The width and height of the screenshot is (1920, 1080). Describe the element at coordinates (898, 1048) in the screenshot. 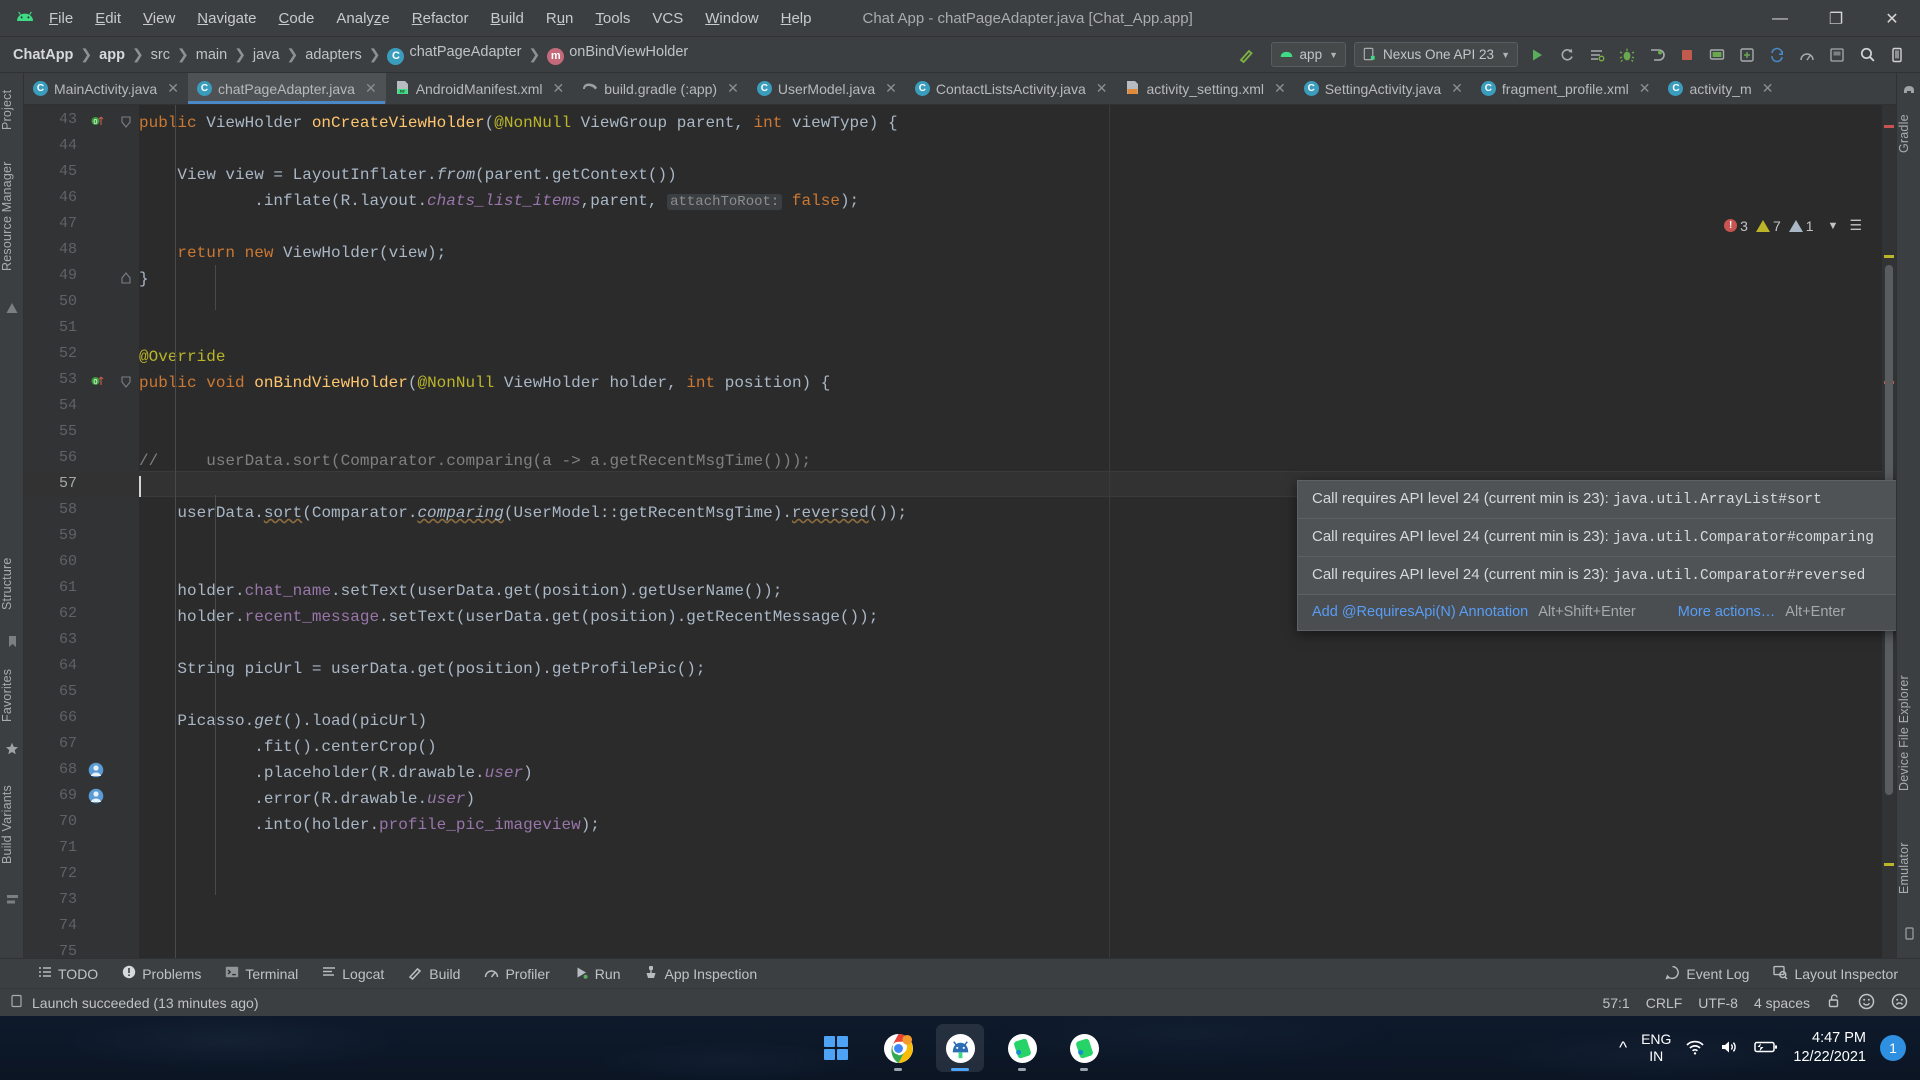

I see `chrome-icon` at that location.